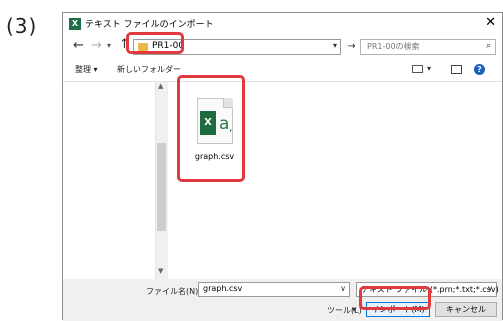  What do you see at coordinates (109, 180) in the screenshot?
I see `navigation-pane` at bounding box center [109, 180].